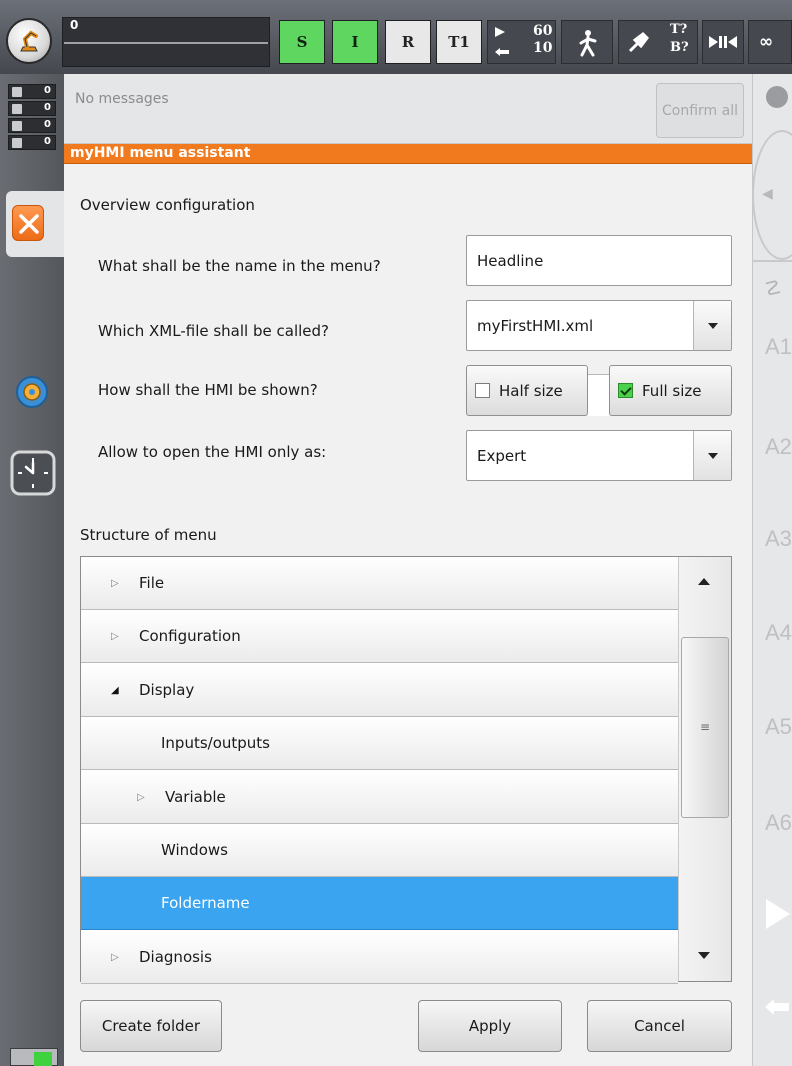  I want to click on warning-message-counter: 0, so click(32, 108).